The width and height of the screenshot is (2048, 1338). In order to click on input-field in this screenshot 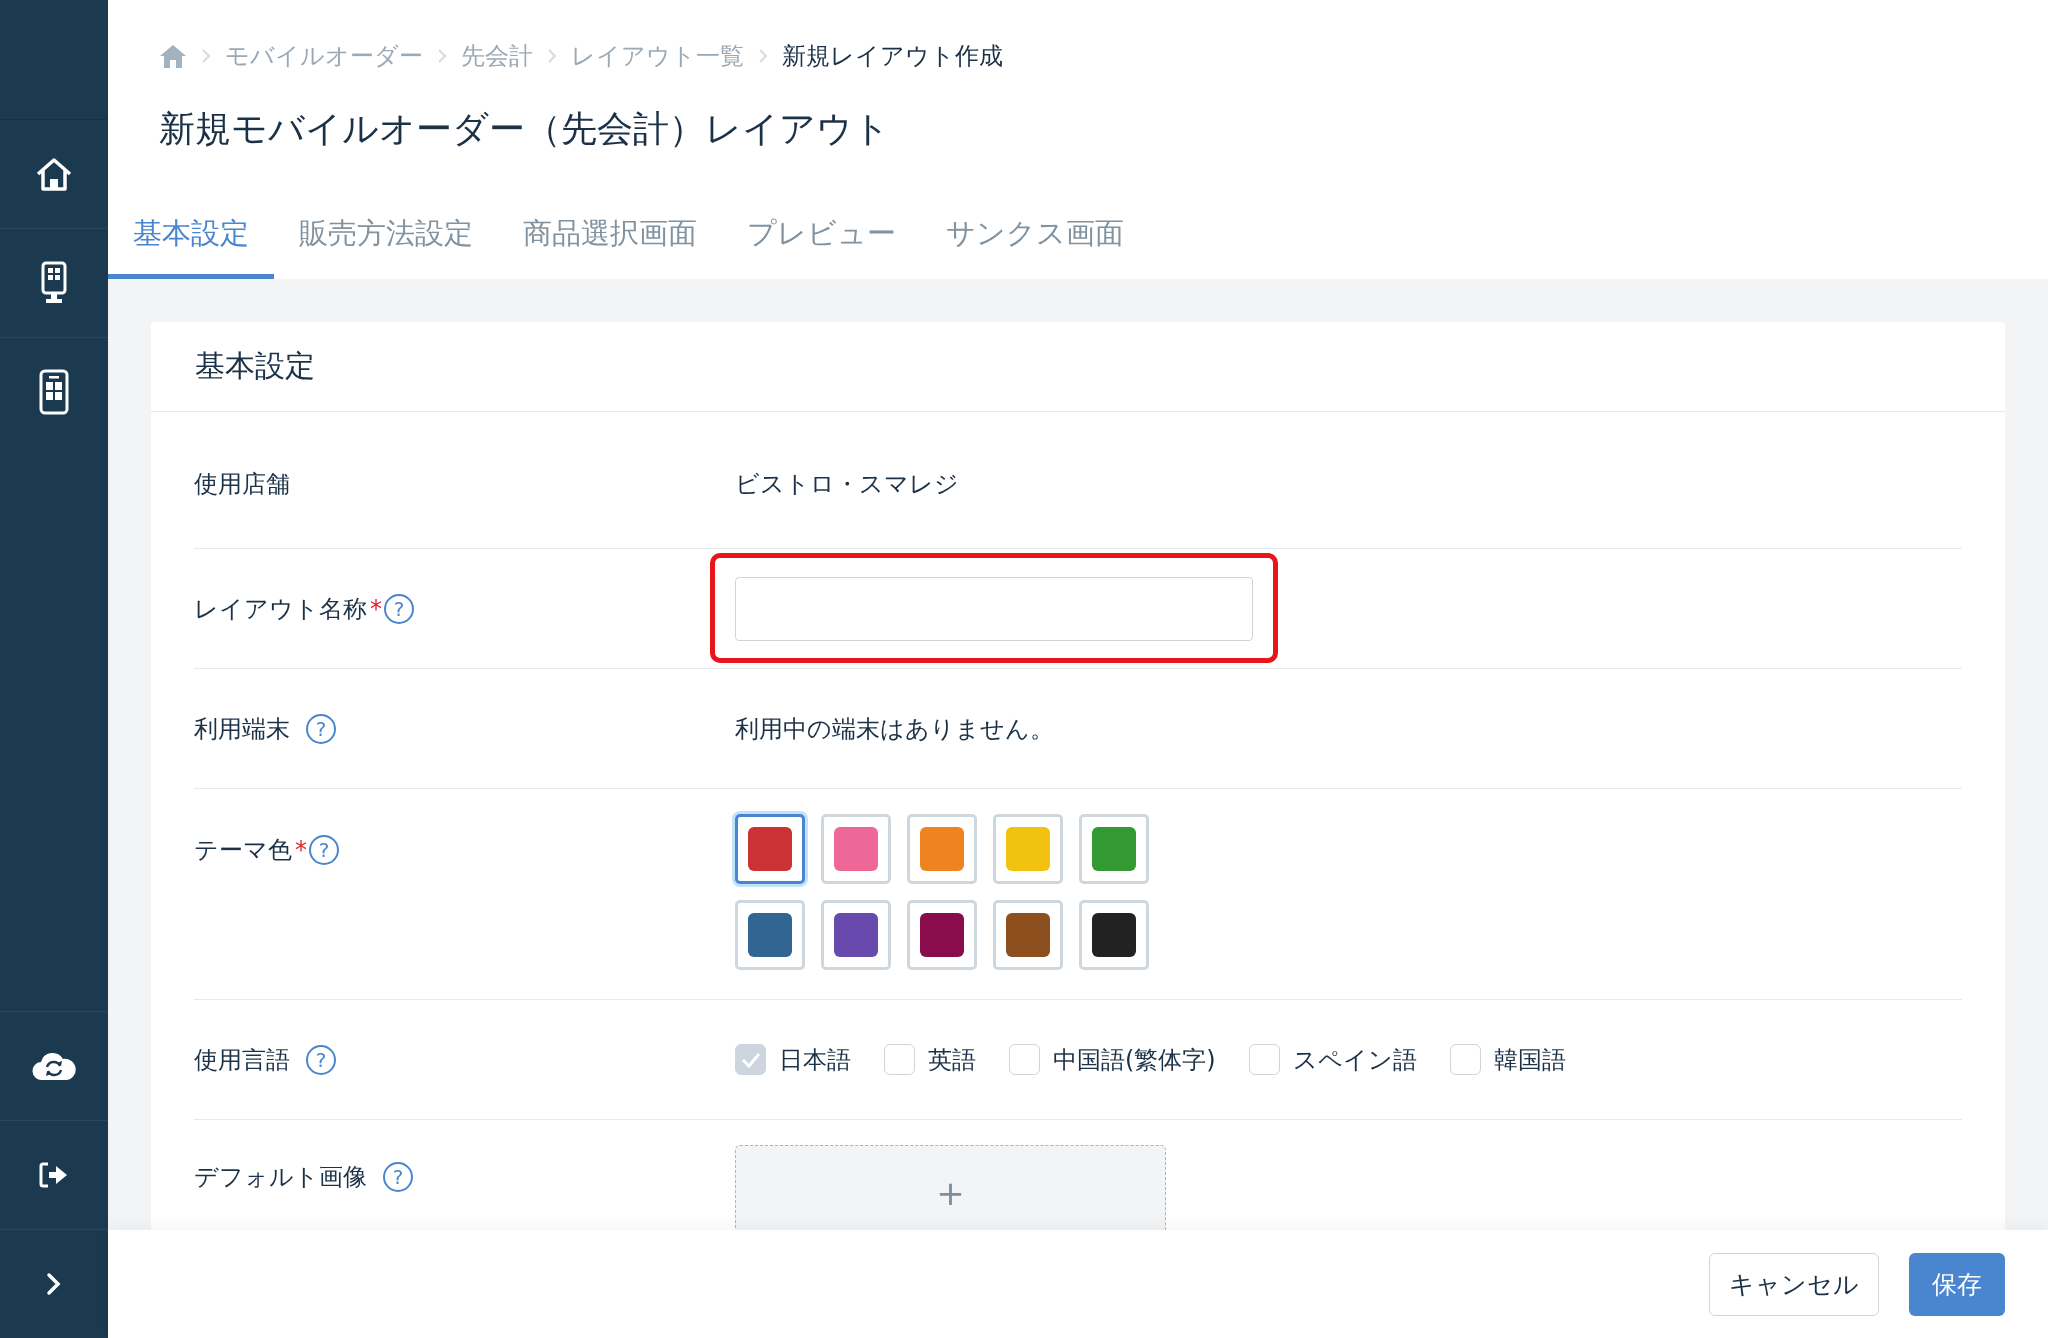, I will do `click(994, 608)`.